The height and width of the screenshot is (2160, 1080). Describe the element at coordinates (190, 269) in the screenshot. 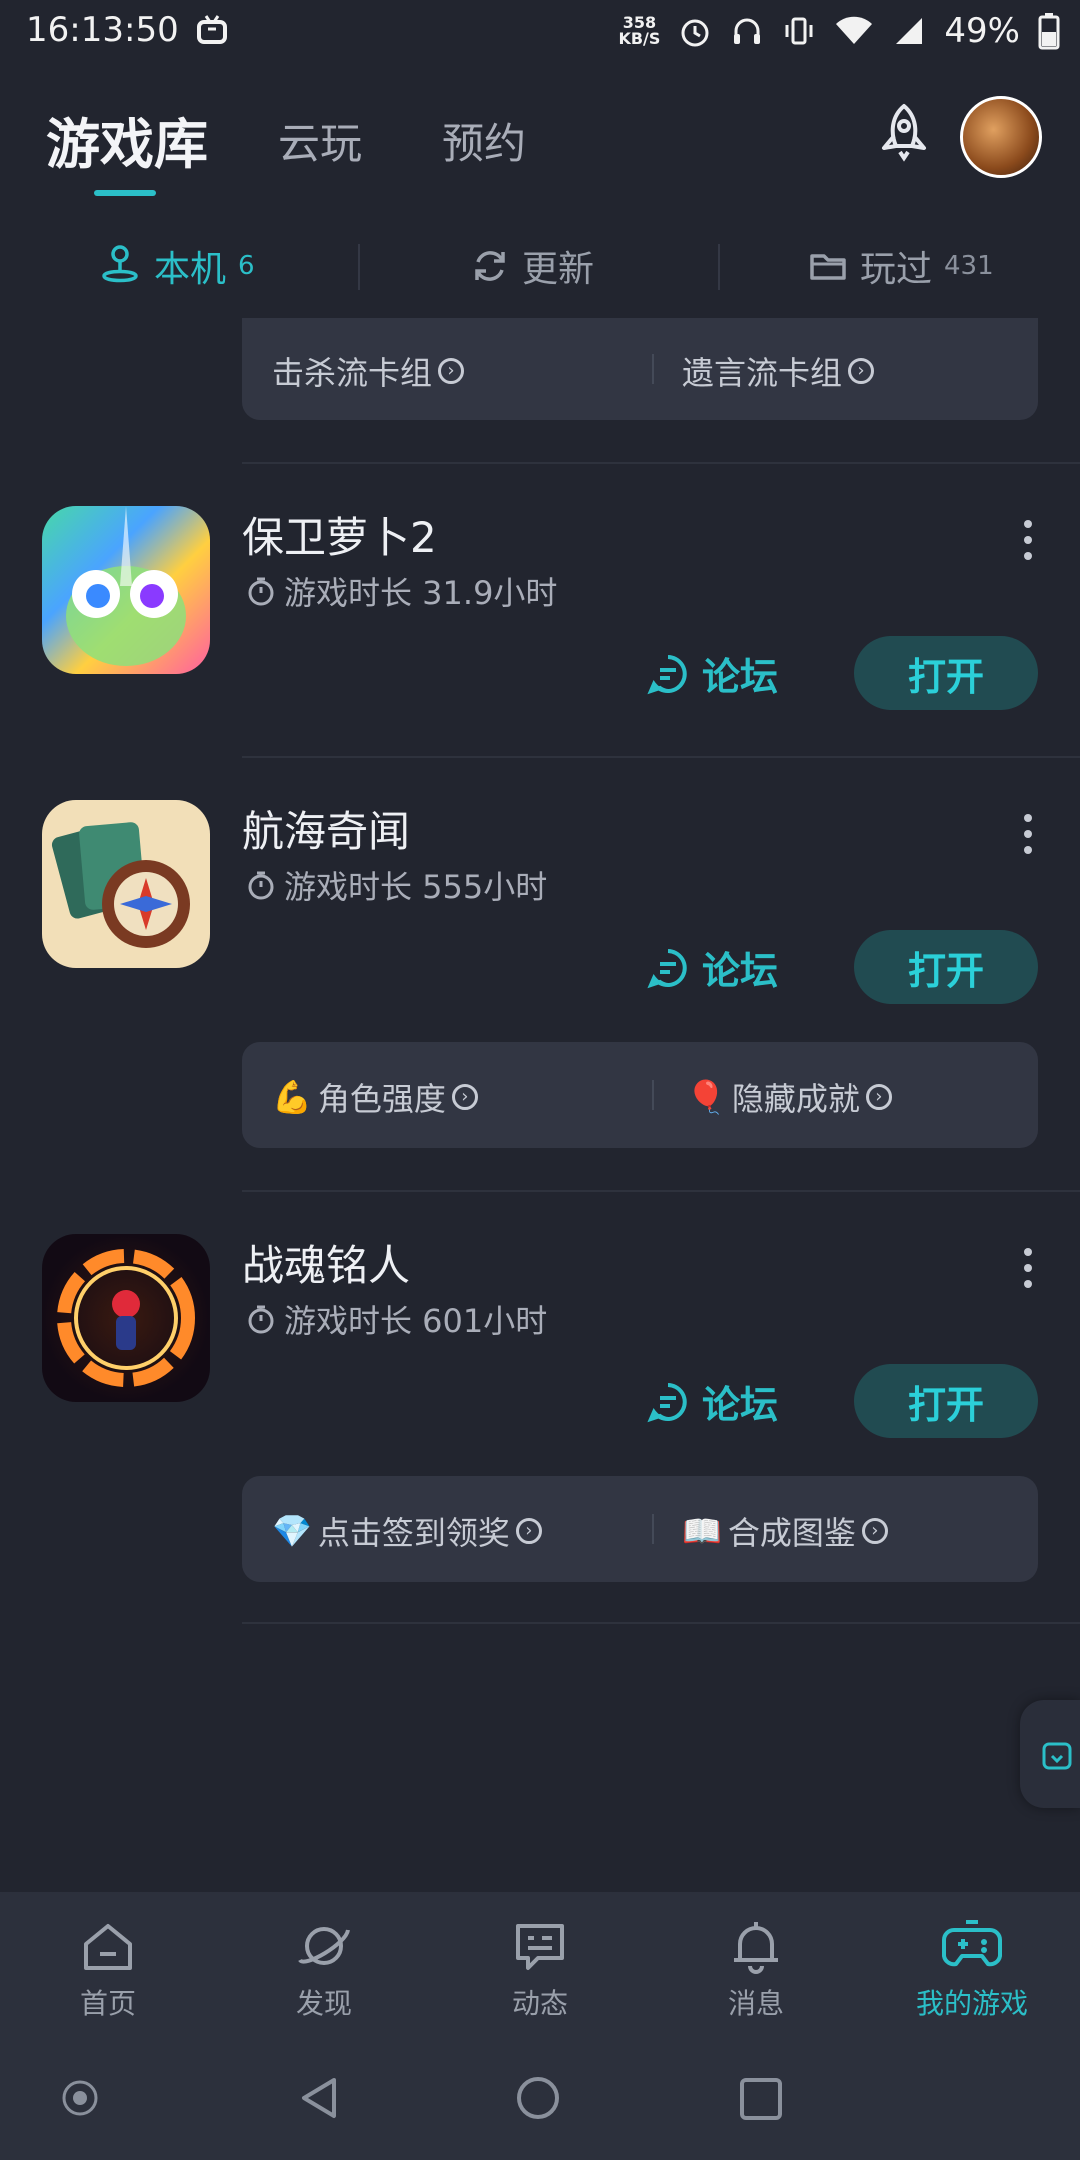

I see `subtab-local-label: 本机` at that location.